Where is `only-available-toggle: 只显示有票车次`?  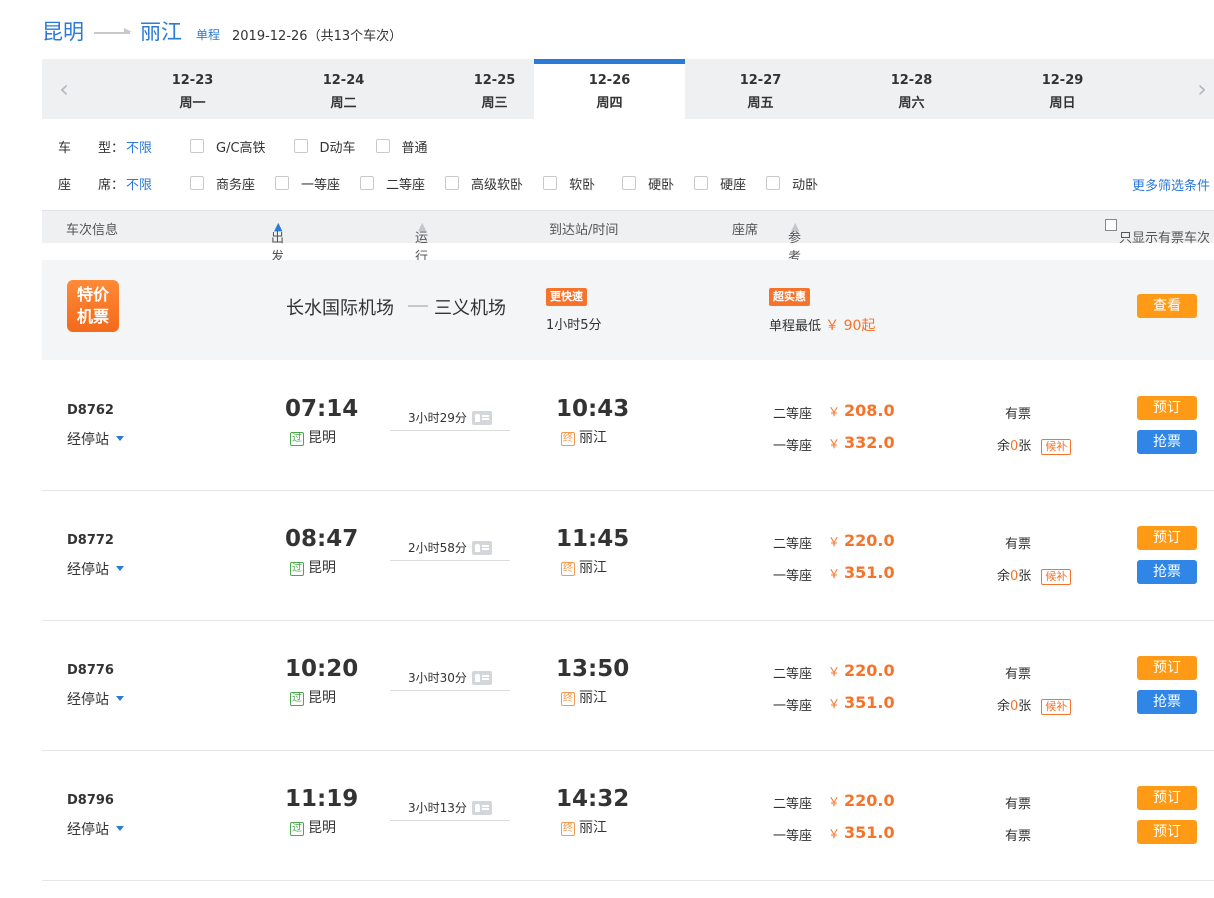
only-available-toggle: 只显示有票车次 is located at coordinates (1157, 232).